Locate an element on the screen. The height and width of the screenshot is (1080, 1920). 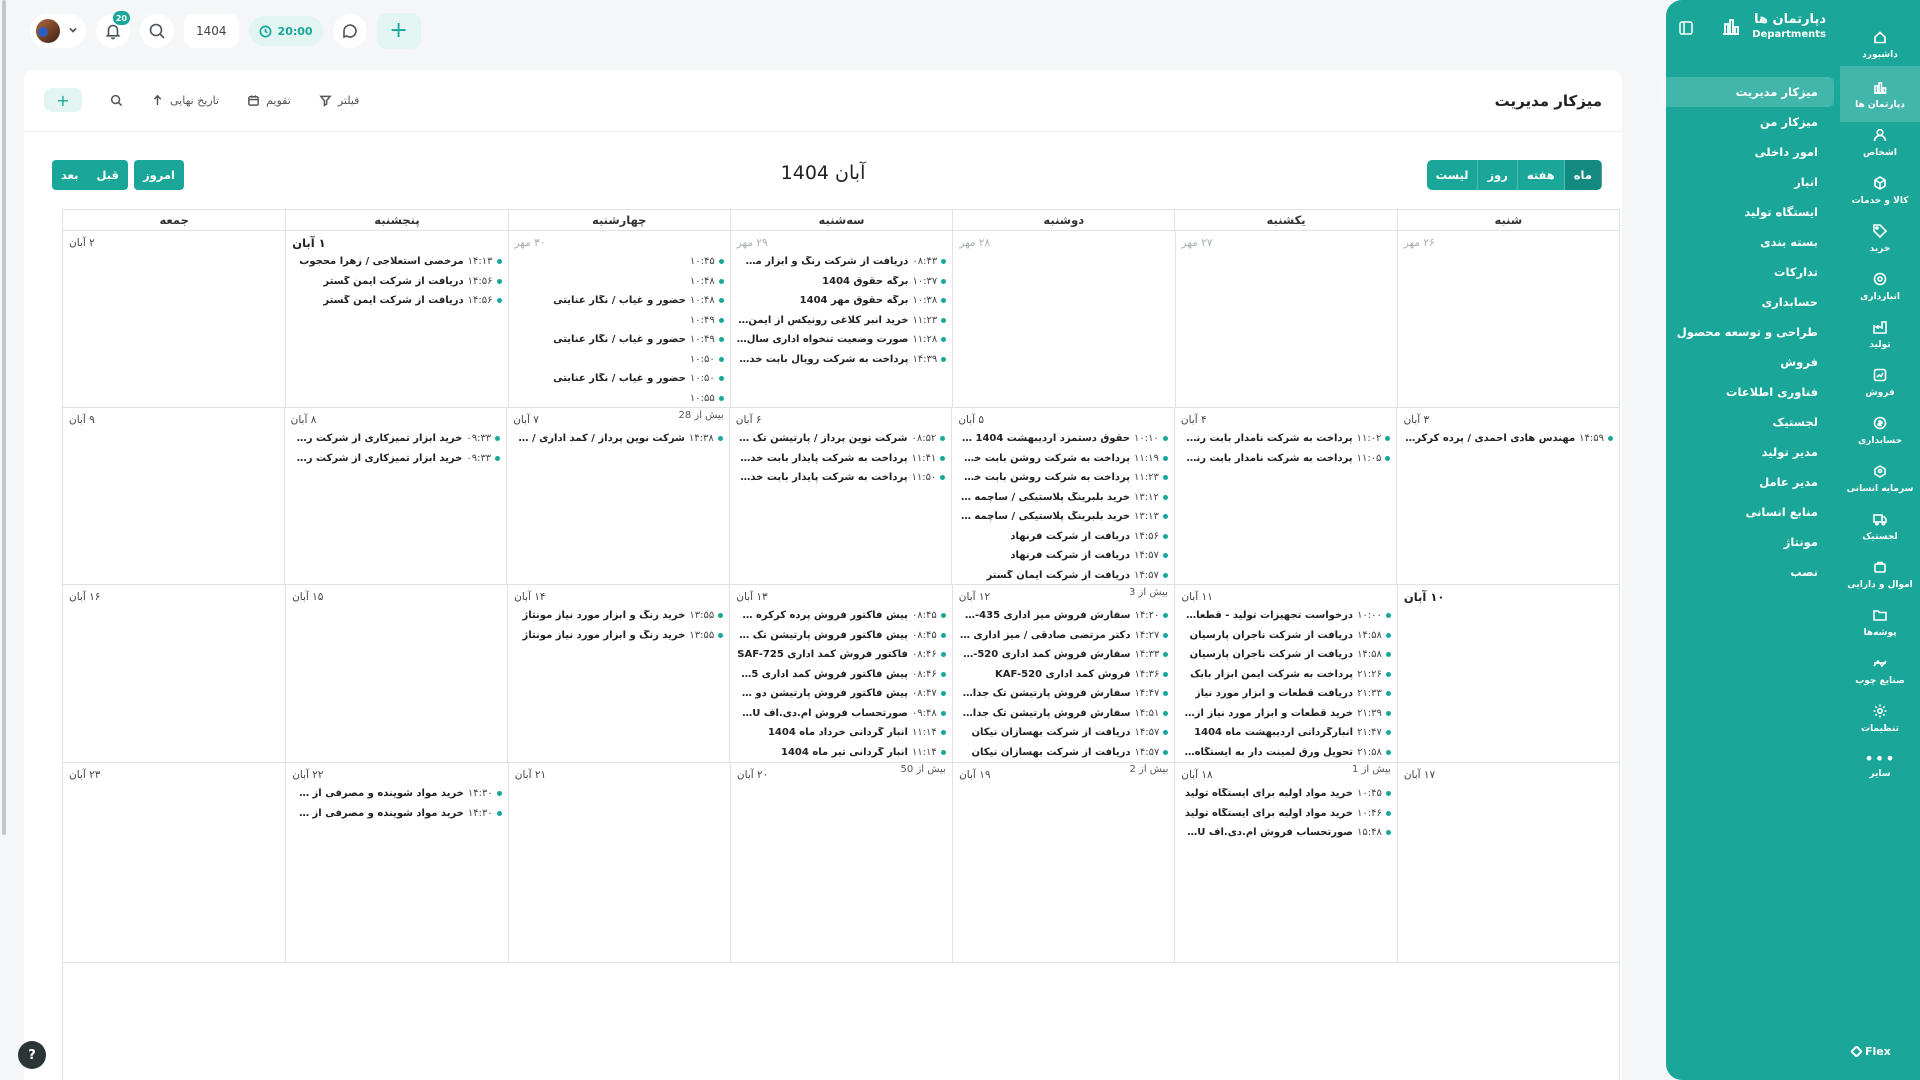
calendar-event: ۲۱:۲۶ پرداخت به شرکت ایمن ابزار بابک is located at coordinates (1286, 675).